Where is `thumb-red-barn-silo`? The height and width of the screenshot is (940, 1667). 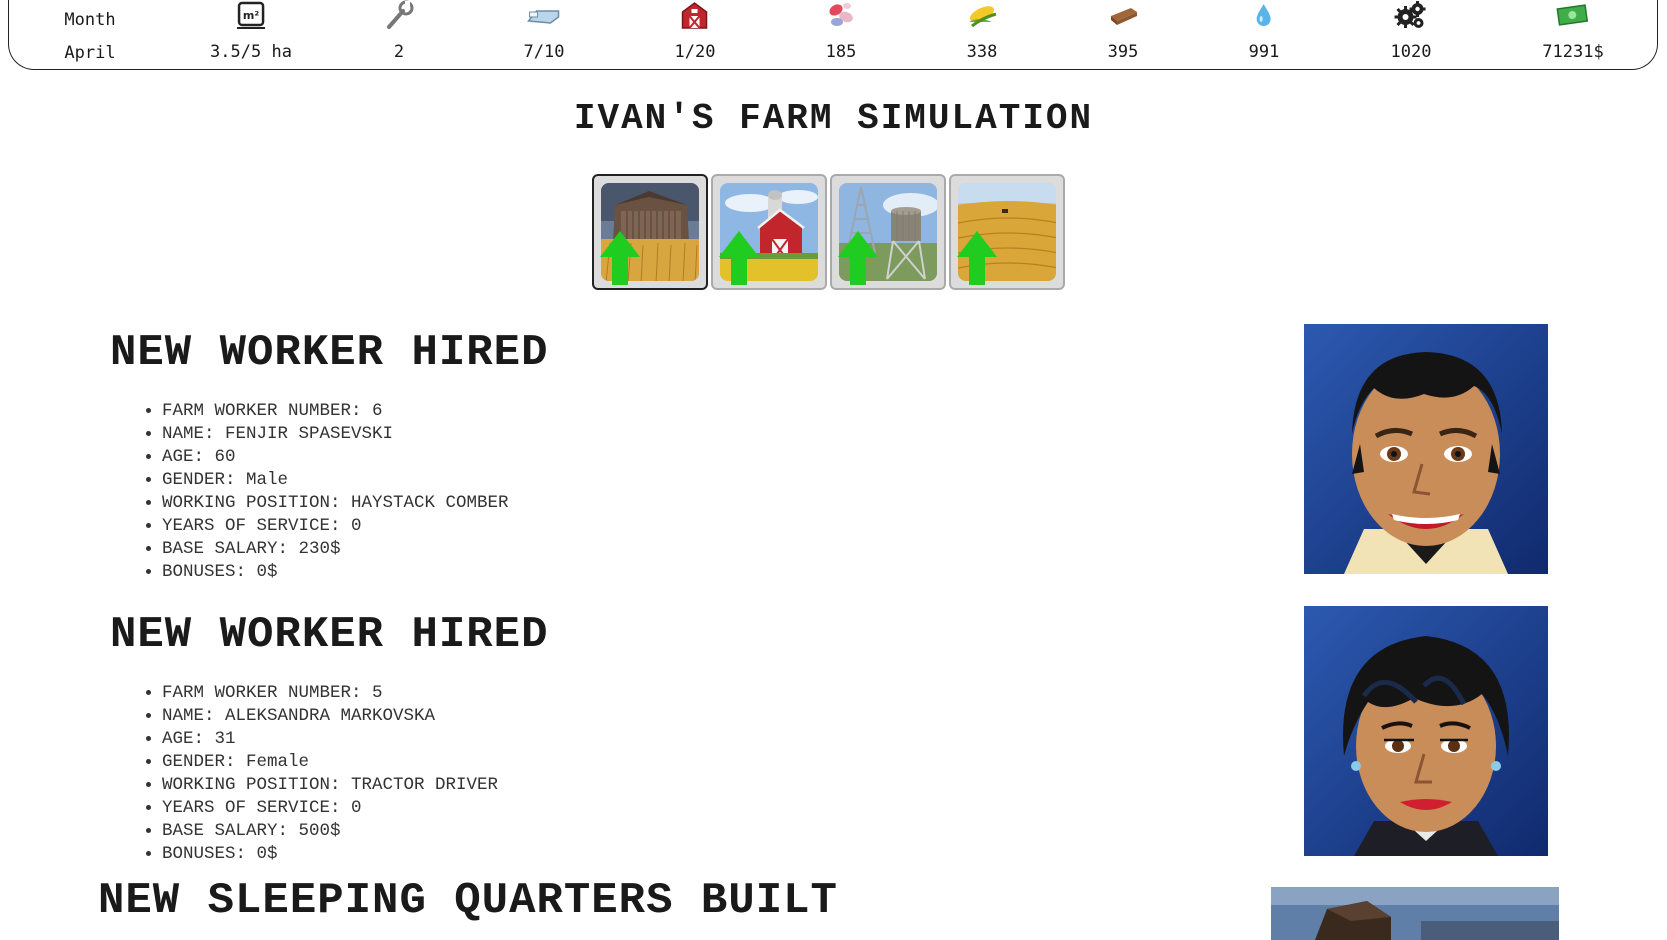 thumb-red-barn-silo is located at coordinates (769, 232).